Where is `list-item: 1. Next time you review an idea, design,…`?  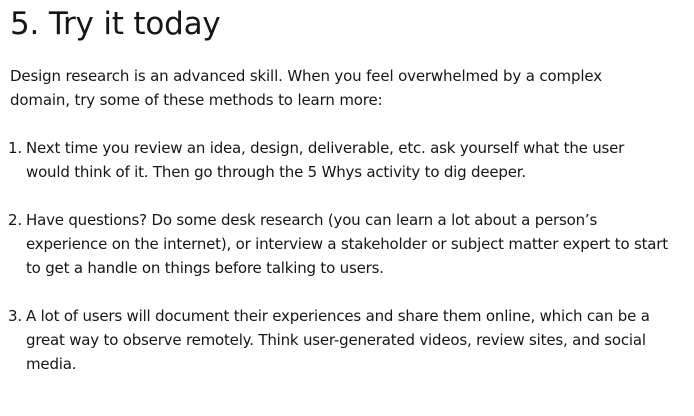 list-item: 1. Next time you review an idea, design,… is located at coordinates (339, 160).